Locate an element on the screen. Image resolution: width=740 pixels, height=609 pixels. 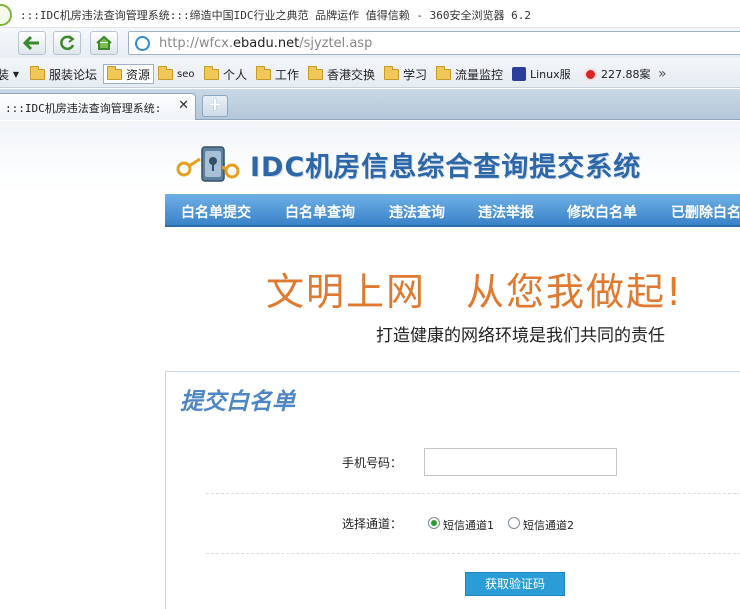
red-ball-icon is located at coordinates (590, 74).